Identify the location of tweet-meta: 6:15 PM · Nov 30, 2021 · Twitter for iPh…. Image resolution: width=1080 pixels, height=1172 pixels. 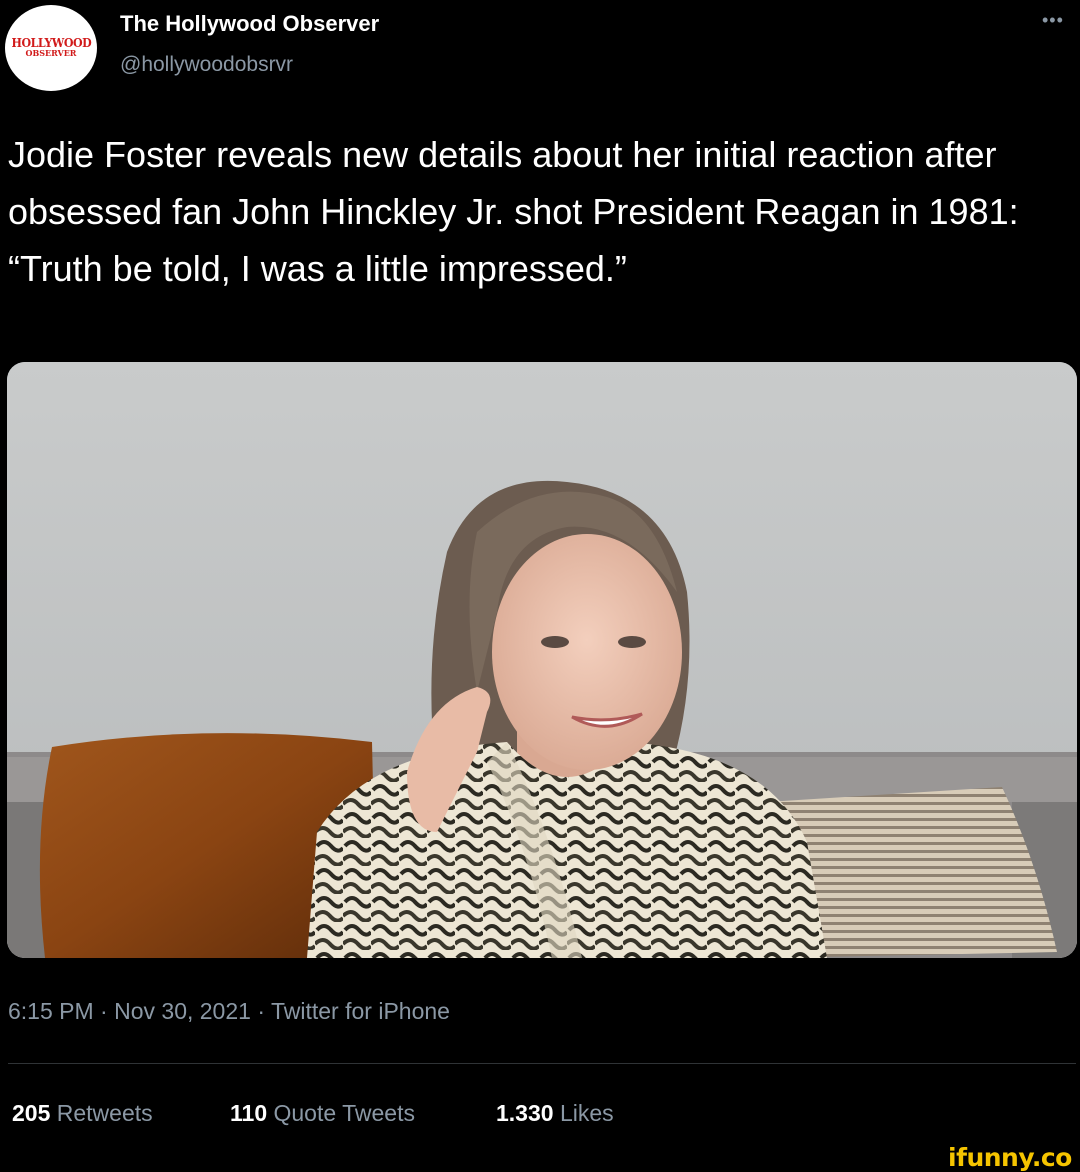
(229, 1011).